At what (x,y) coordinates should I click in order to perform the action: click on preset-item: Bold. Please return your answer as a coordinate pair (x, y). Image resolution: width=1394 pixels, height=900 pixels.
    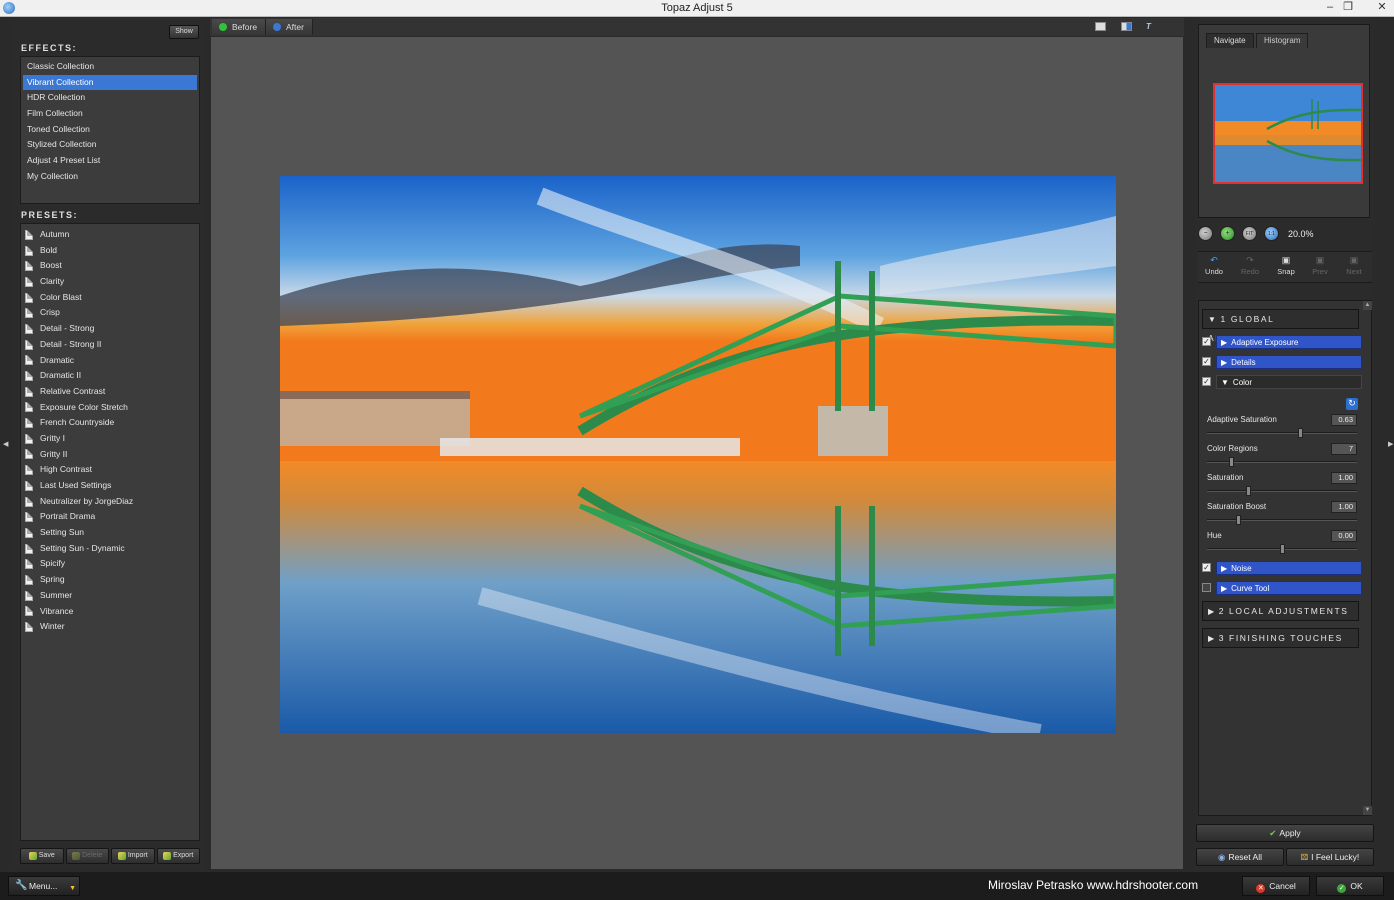
    Looking at the image, I should click on (110, 251).